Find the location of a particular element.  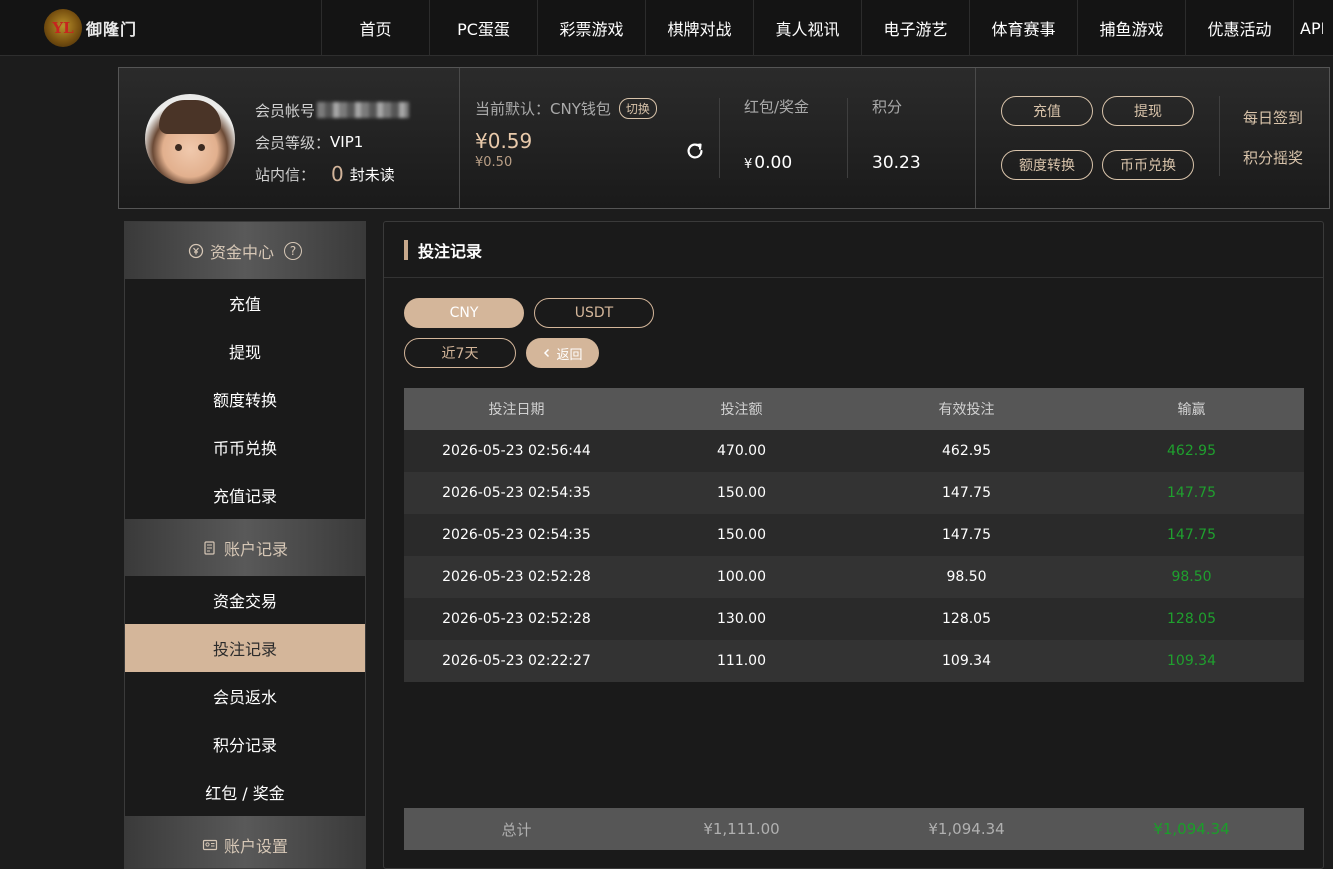

cell-amount: 100.00 is located at coordinates (741, 577).